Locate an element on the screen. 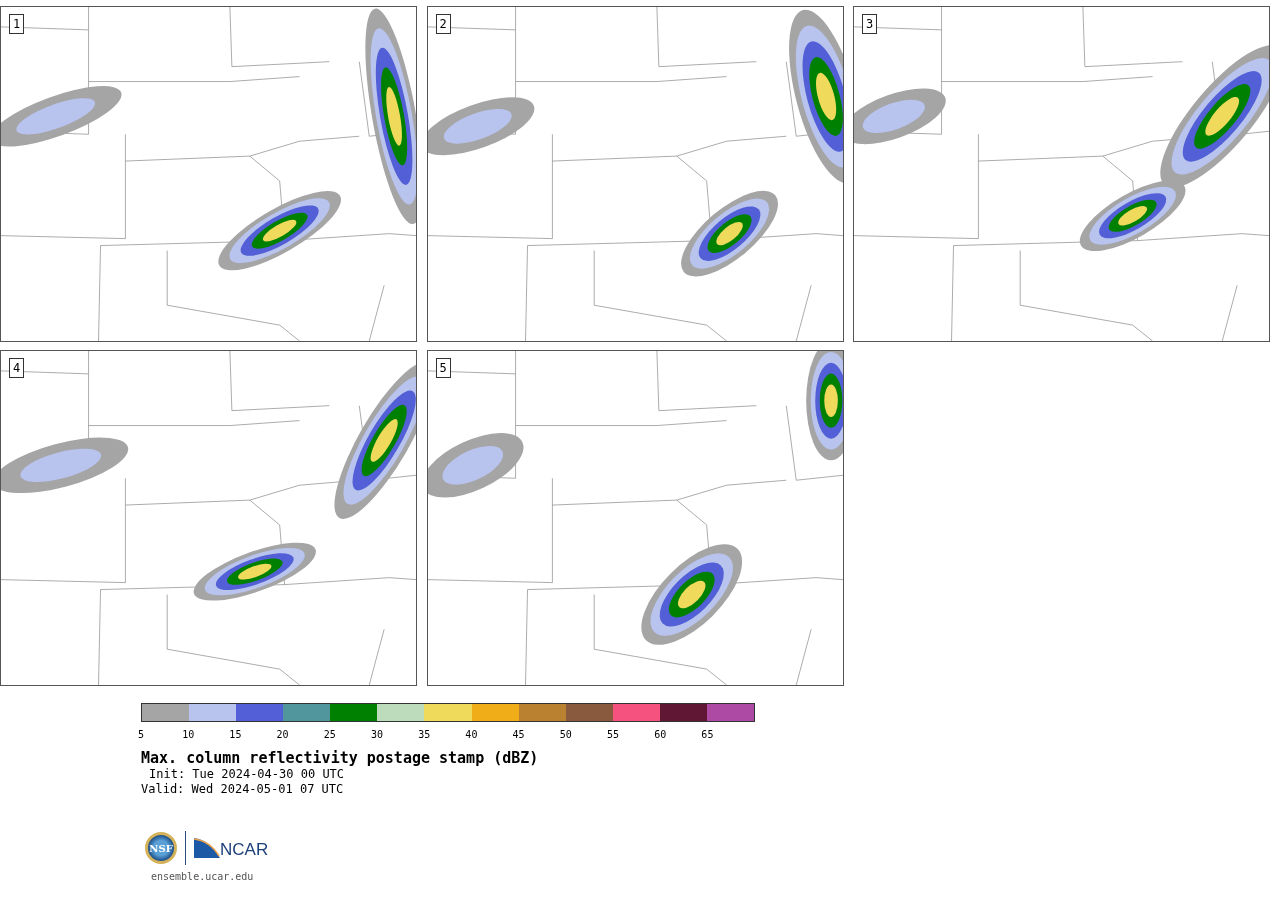 This screenshot has width=1280, height=901. chart-title: Max. column reflectivity postage stamp (dBZ) is located at coordinates (340, 758).